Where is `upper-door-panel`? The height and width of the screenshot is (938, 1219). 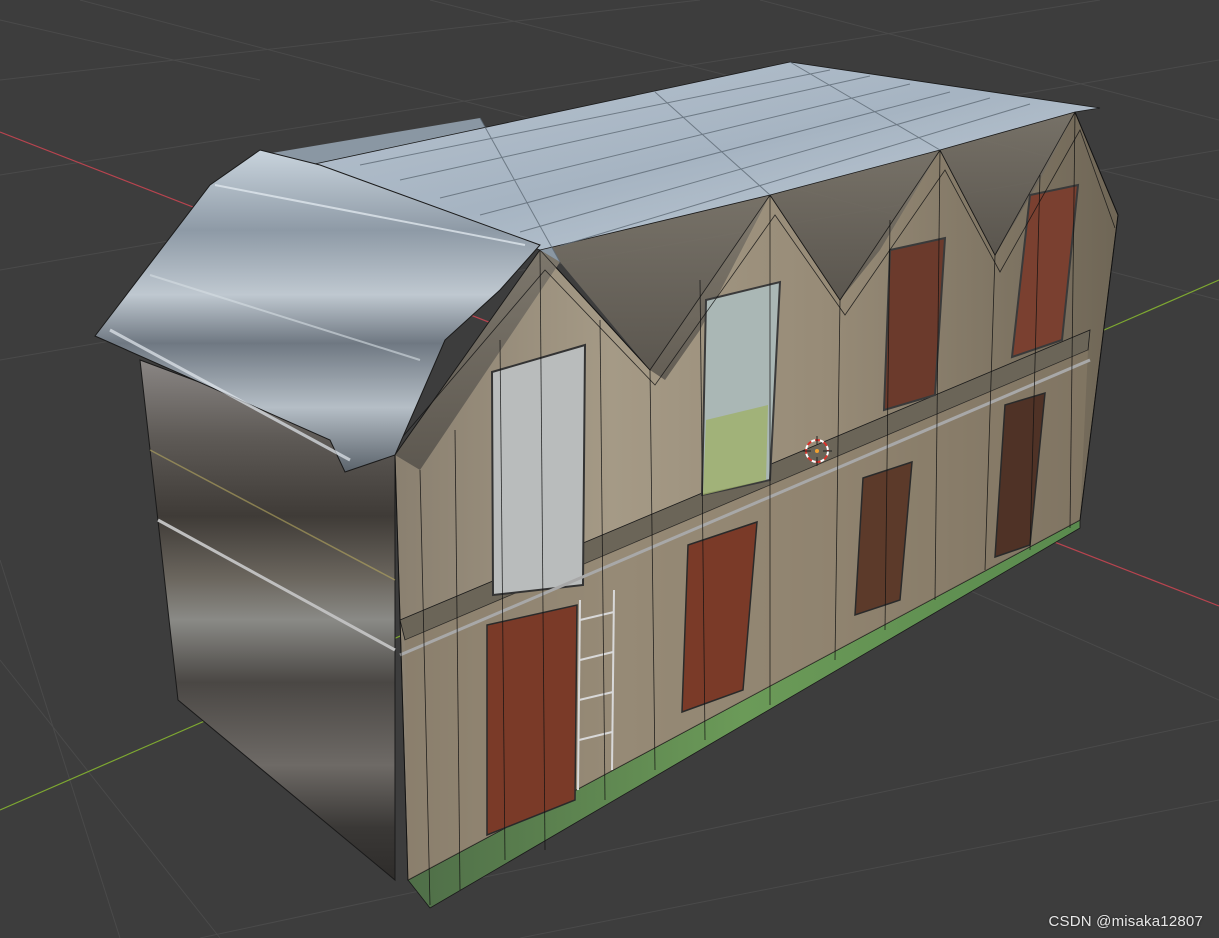
upper-door-panel is located at coordinates (538, 470).